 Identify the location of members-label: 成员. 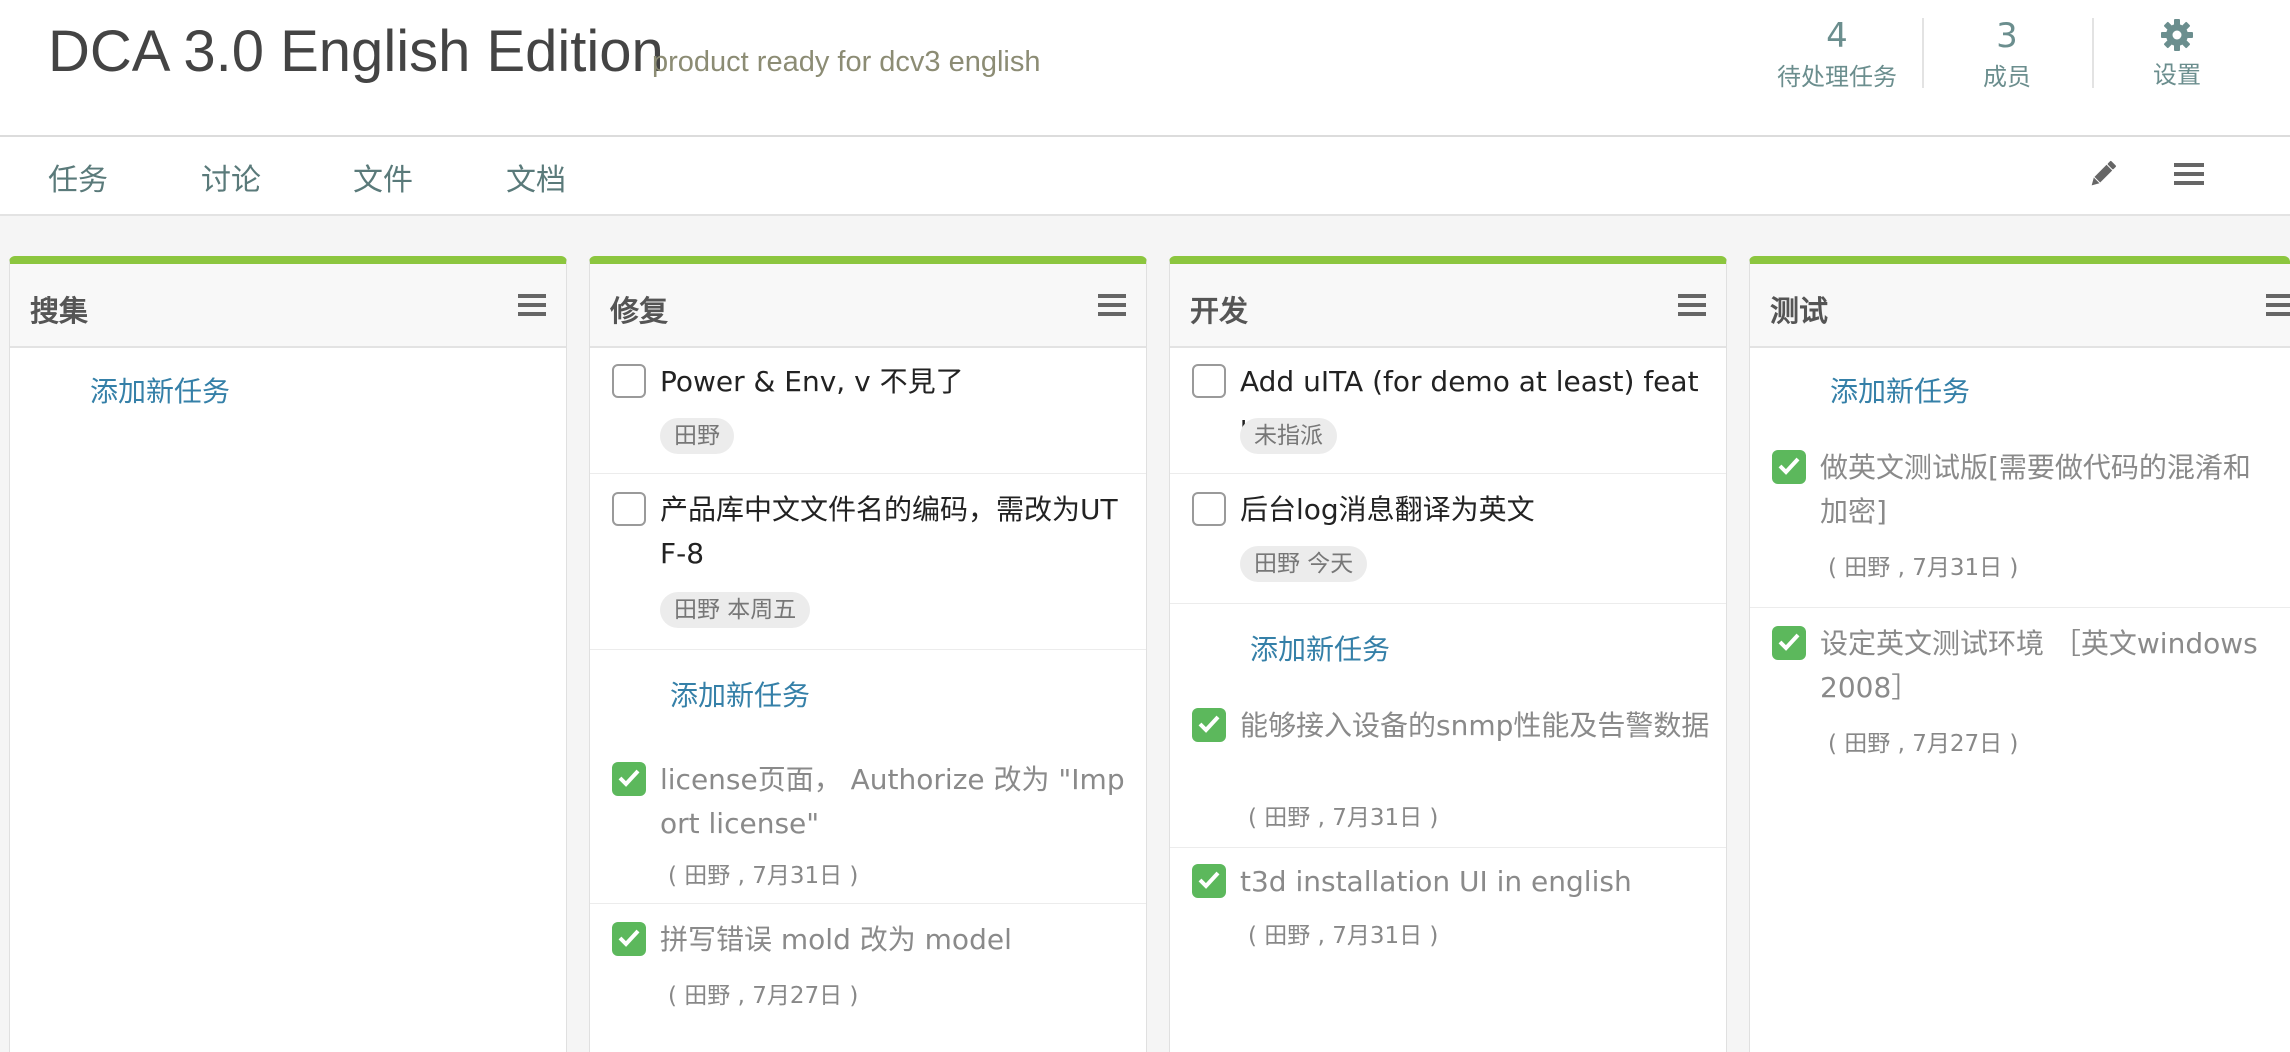
(2007, 77).